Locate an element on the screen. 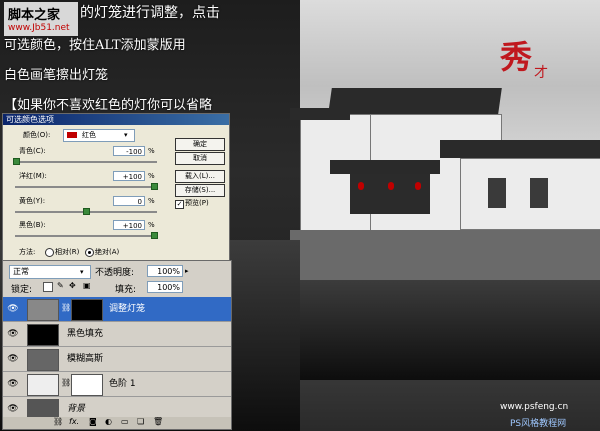  slider-magenta-thumb is located at coordinates (154, 186).